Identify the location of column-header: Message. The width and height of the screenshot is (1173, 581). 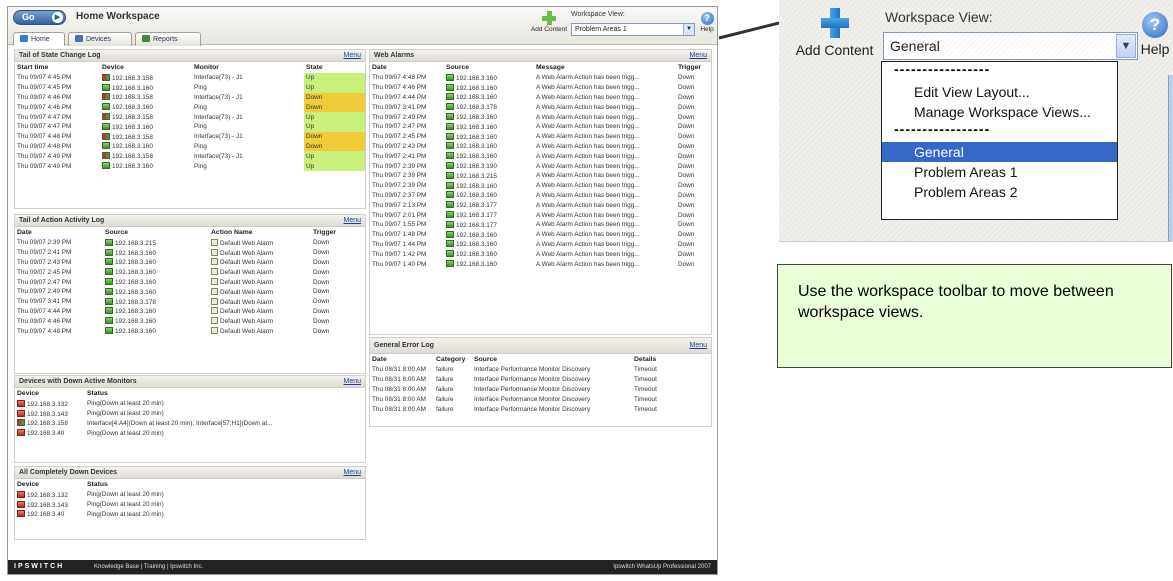
(605, 67).